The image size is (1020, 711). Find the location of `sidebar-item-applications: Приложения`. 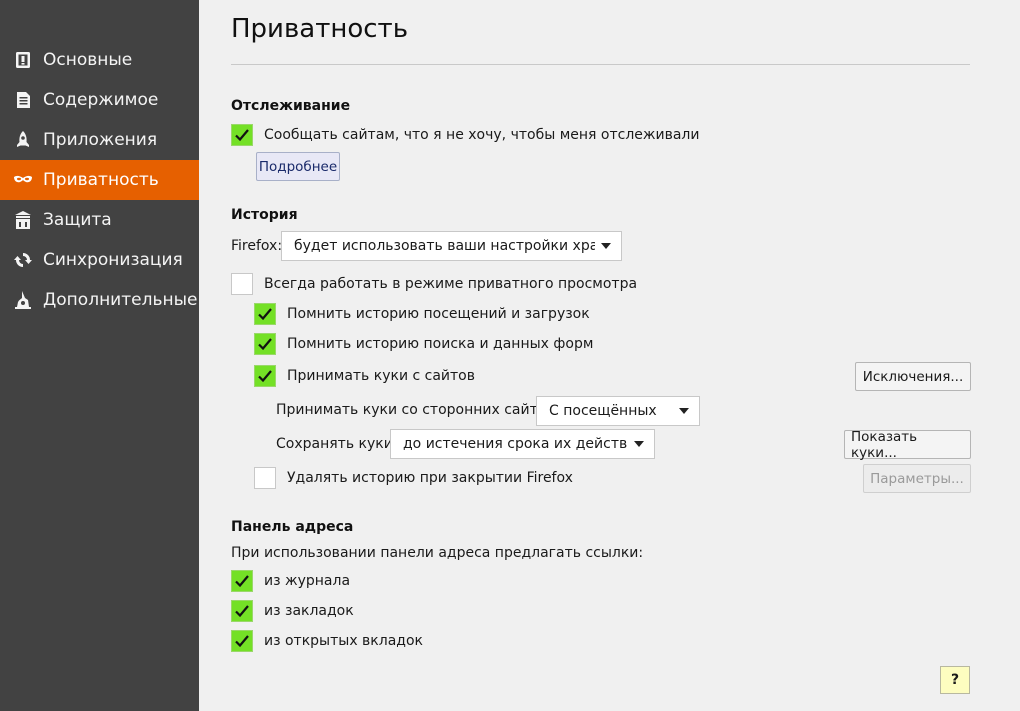

sidebar-item-applications: Приложения is located at coordinates (99, 140).